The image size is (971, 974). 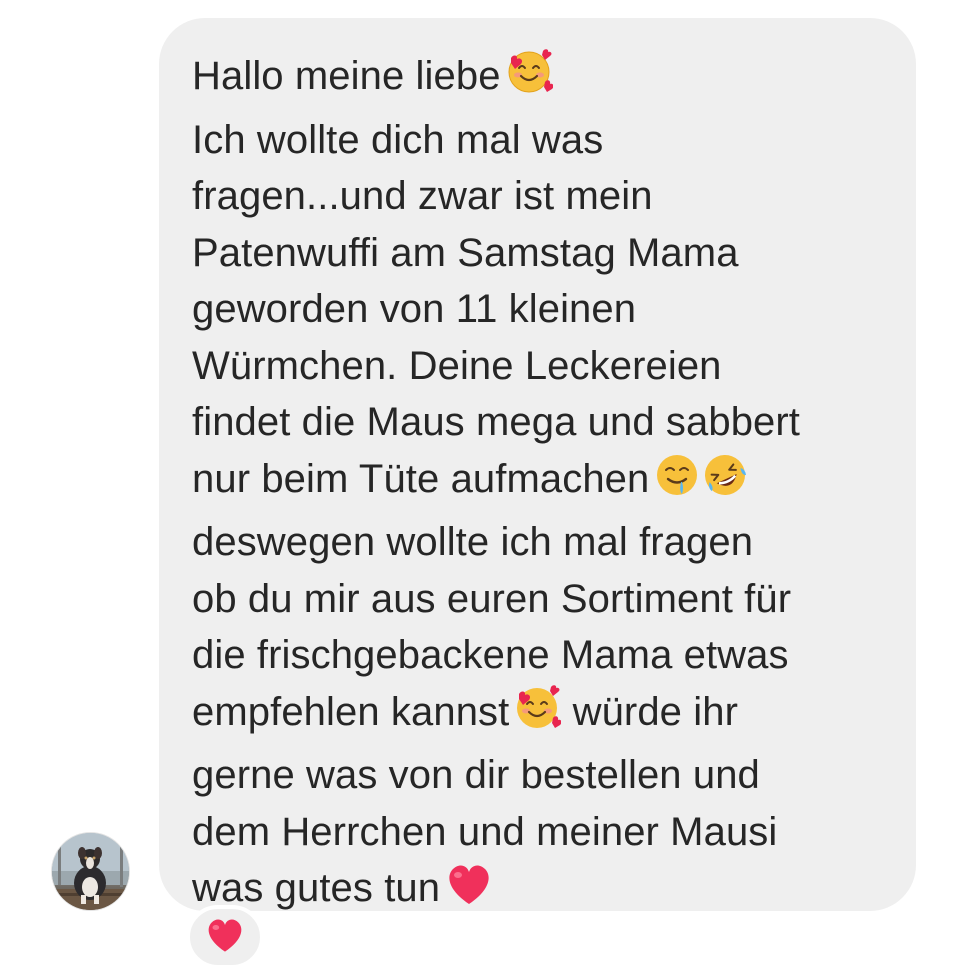 I want to click on message-line: findet die Maus mega und sabbert, so click(x=496, y=422).